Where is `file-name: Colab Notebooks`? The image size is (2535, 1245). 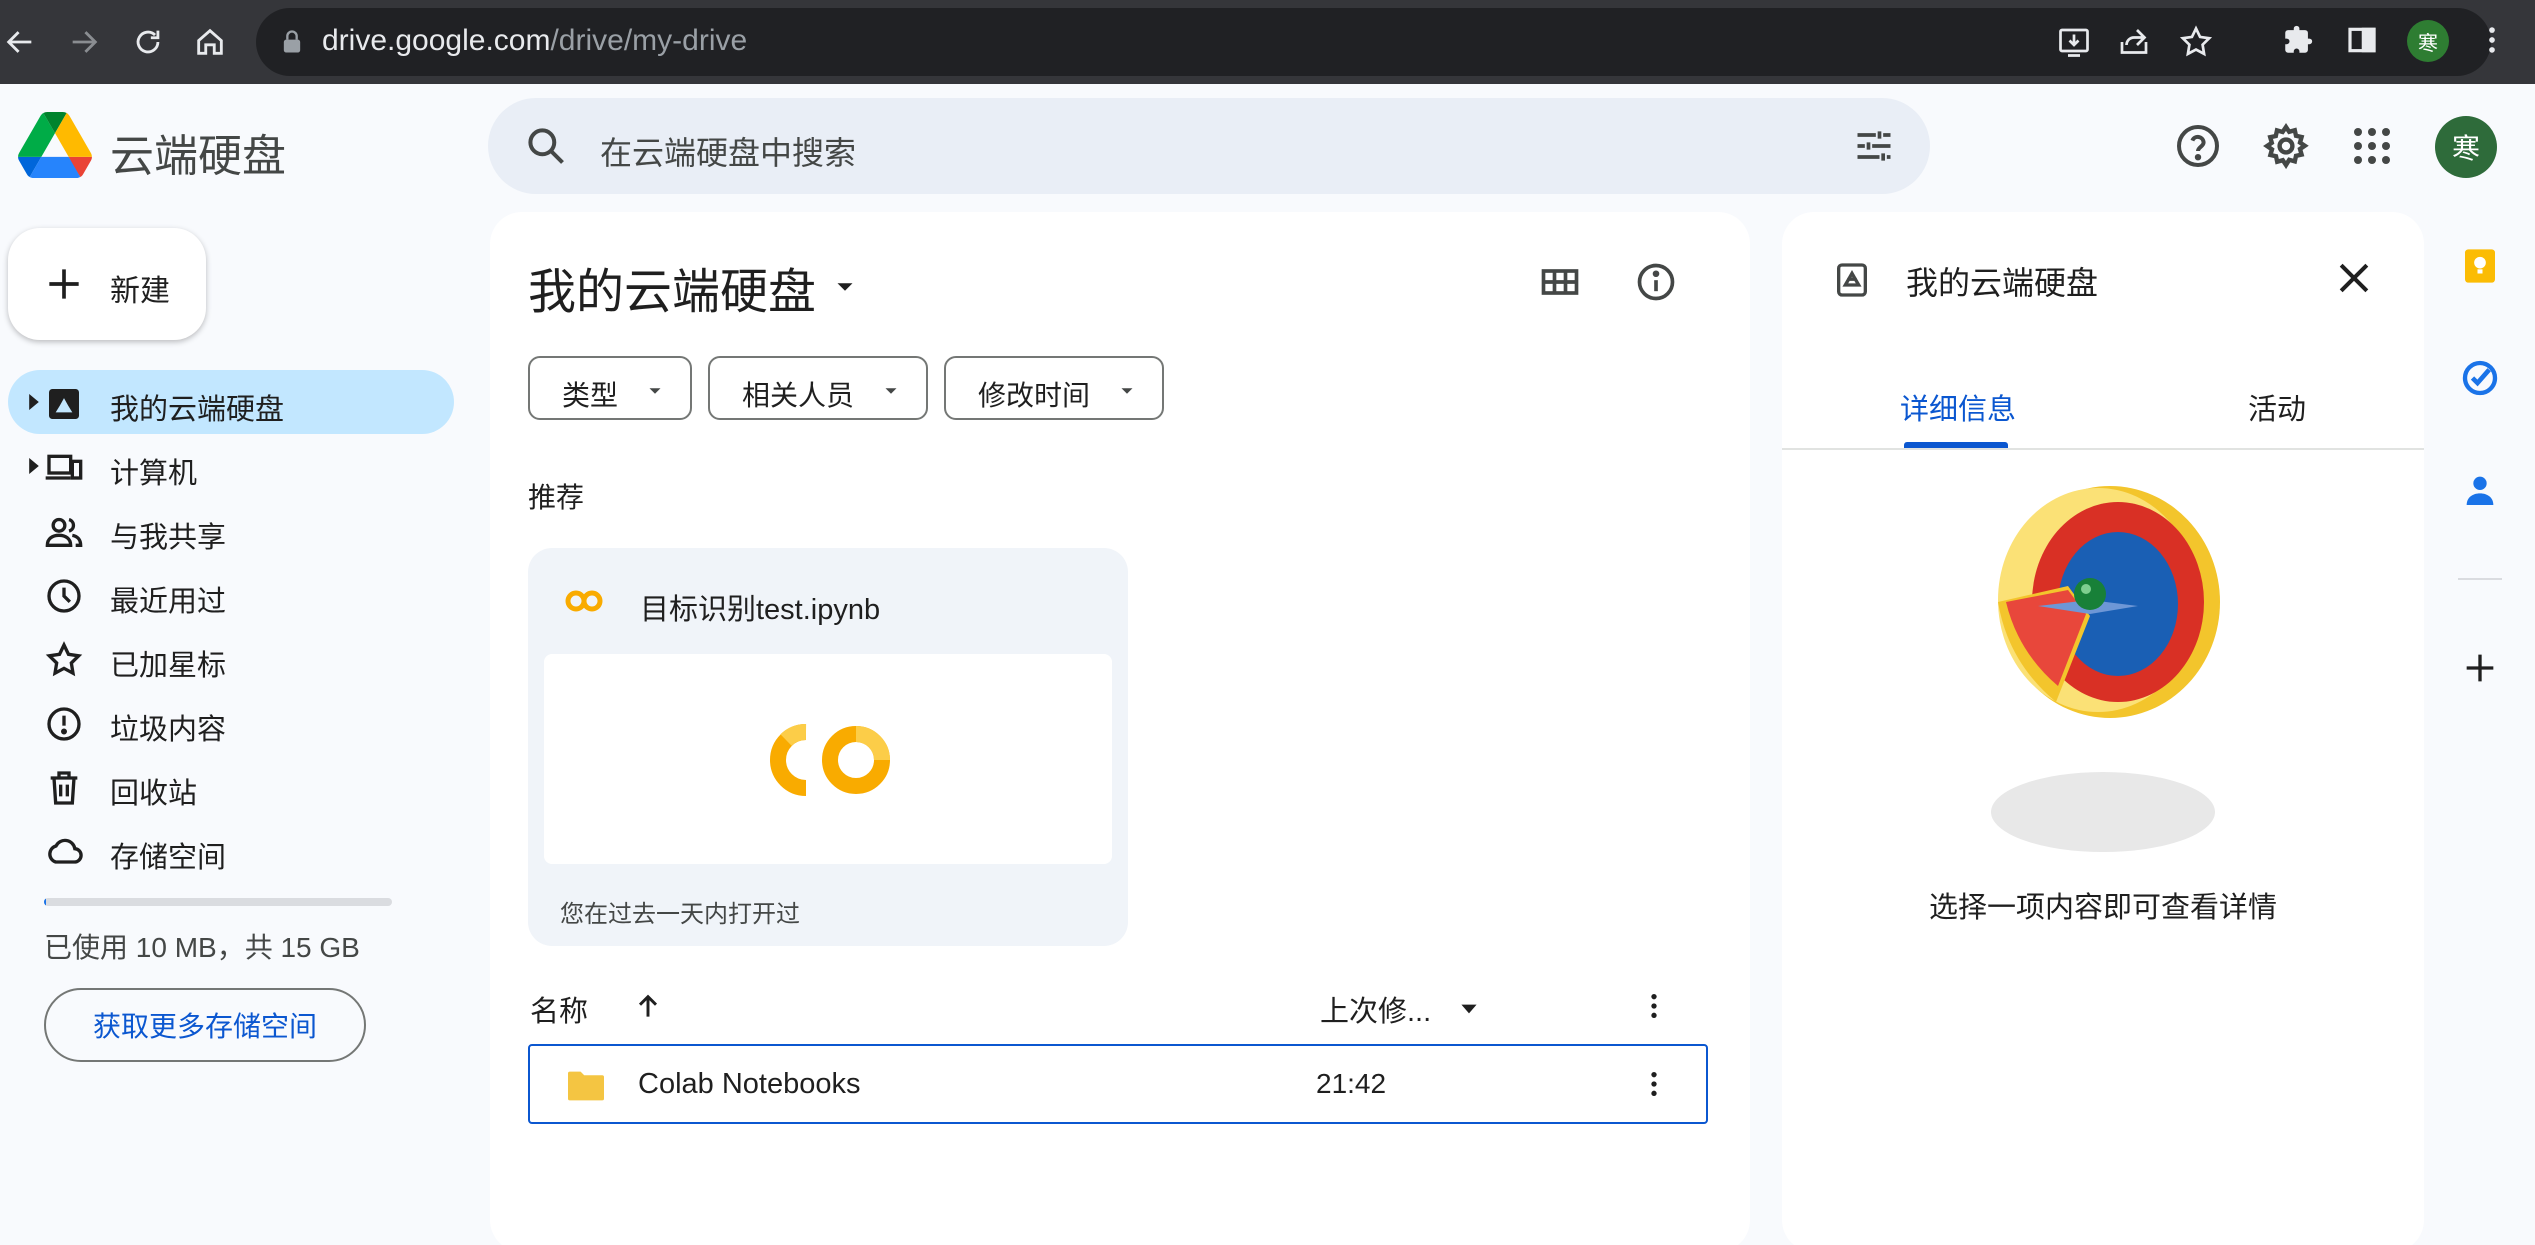 file-name: Colab Notebooks is located at coordinates (749, 1084).